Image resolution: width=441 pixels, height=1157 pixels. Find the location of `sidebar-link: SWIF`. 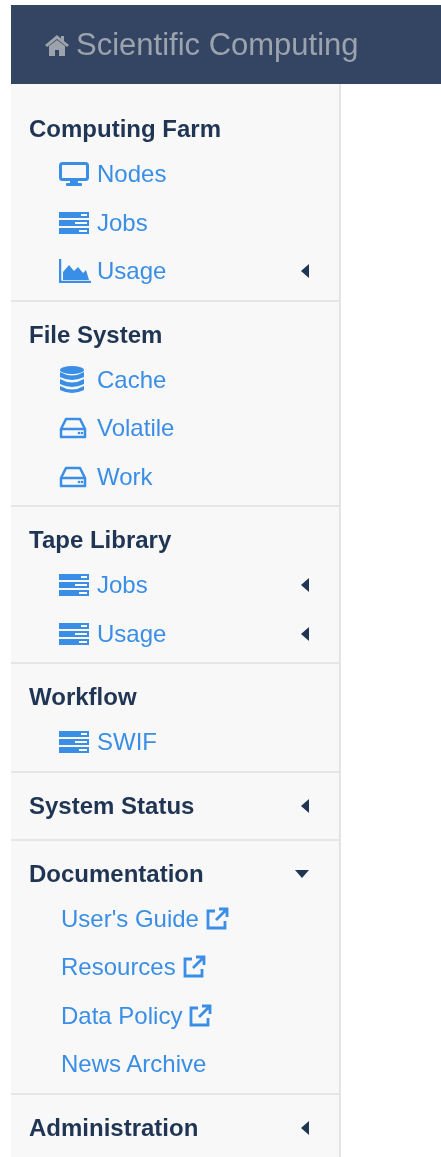

sidebar-link: SWIF is located at coordinates (175, 742).